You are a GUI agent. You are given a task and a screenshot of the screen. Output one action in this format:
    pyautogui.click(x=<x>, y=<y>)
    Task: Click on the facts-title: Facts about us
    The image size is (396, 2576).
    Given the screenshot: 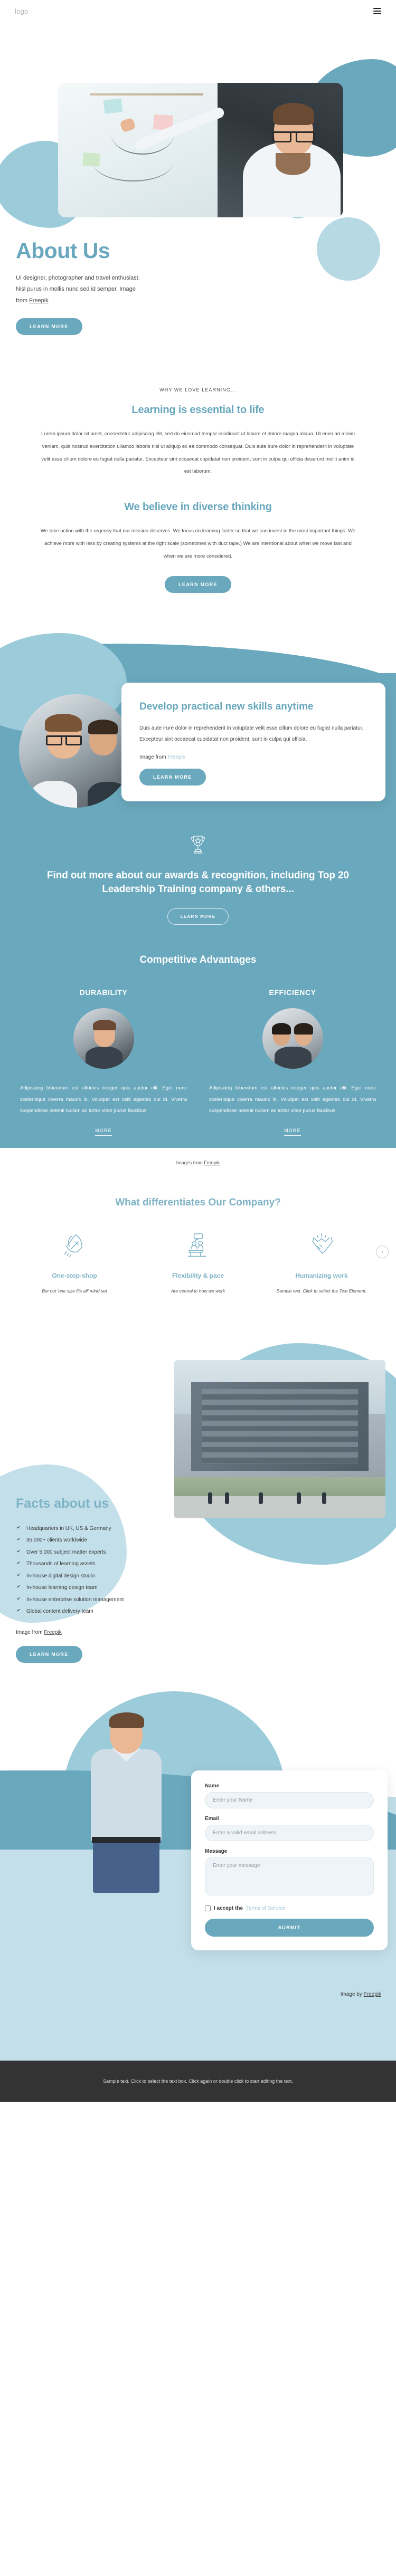 What is the action you would take?
    pyautogui.click(x=63, y=1503)
    